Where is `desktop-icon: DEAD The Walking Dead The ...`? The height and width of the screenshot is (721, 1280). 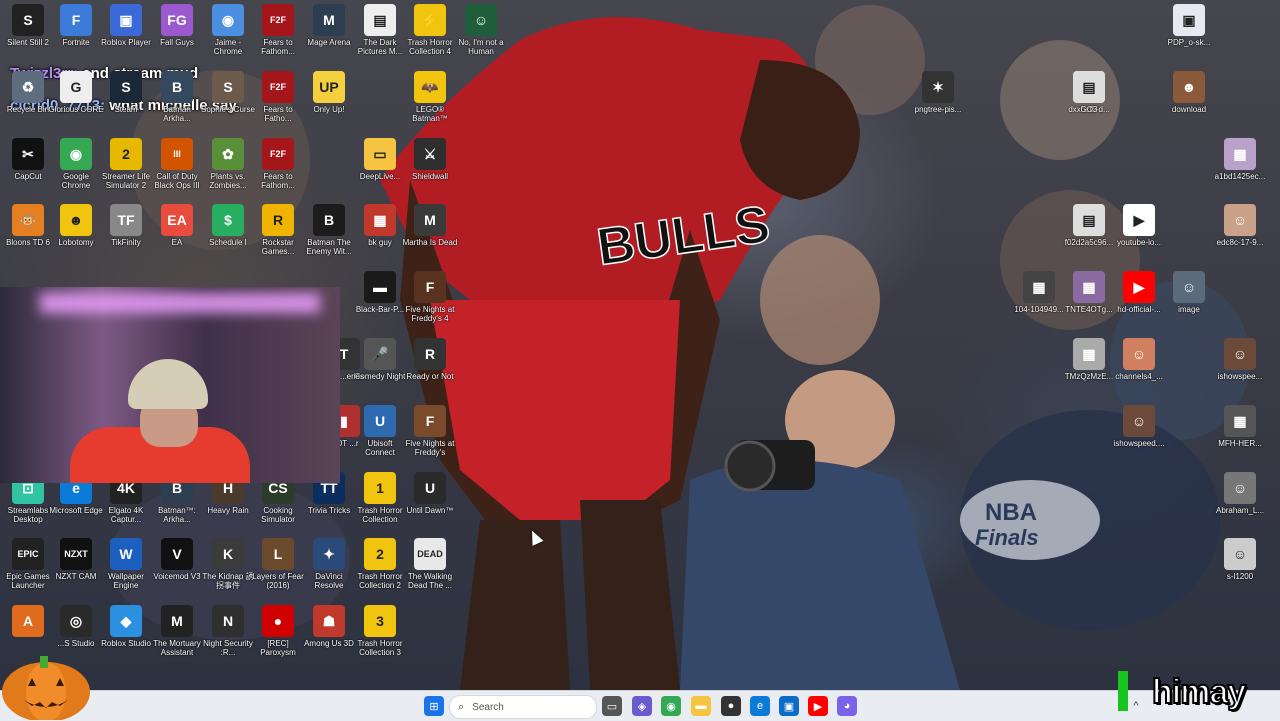 desktop-icon: DEAD The Walking Dead The ... is located at coordinates (430, 565).